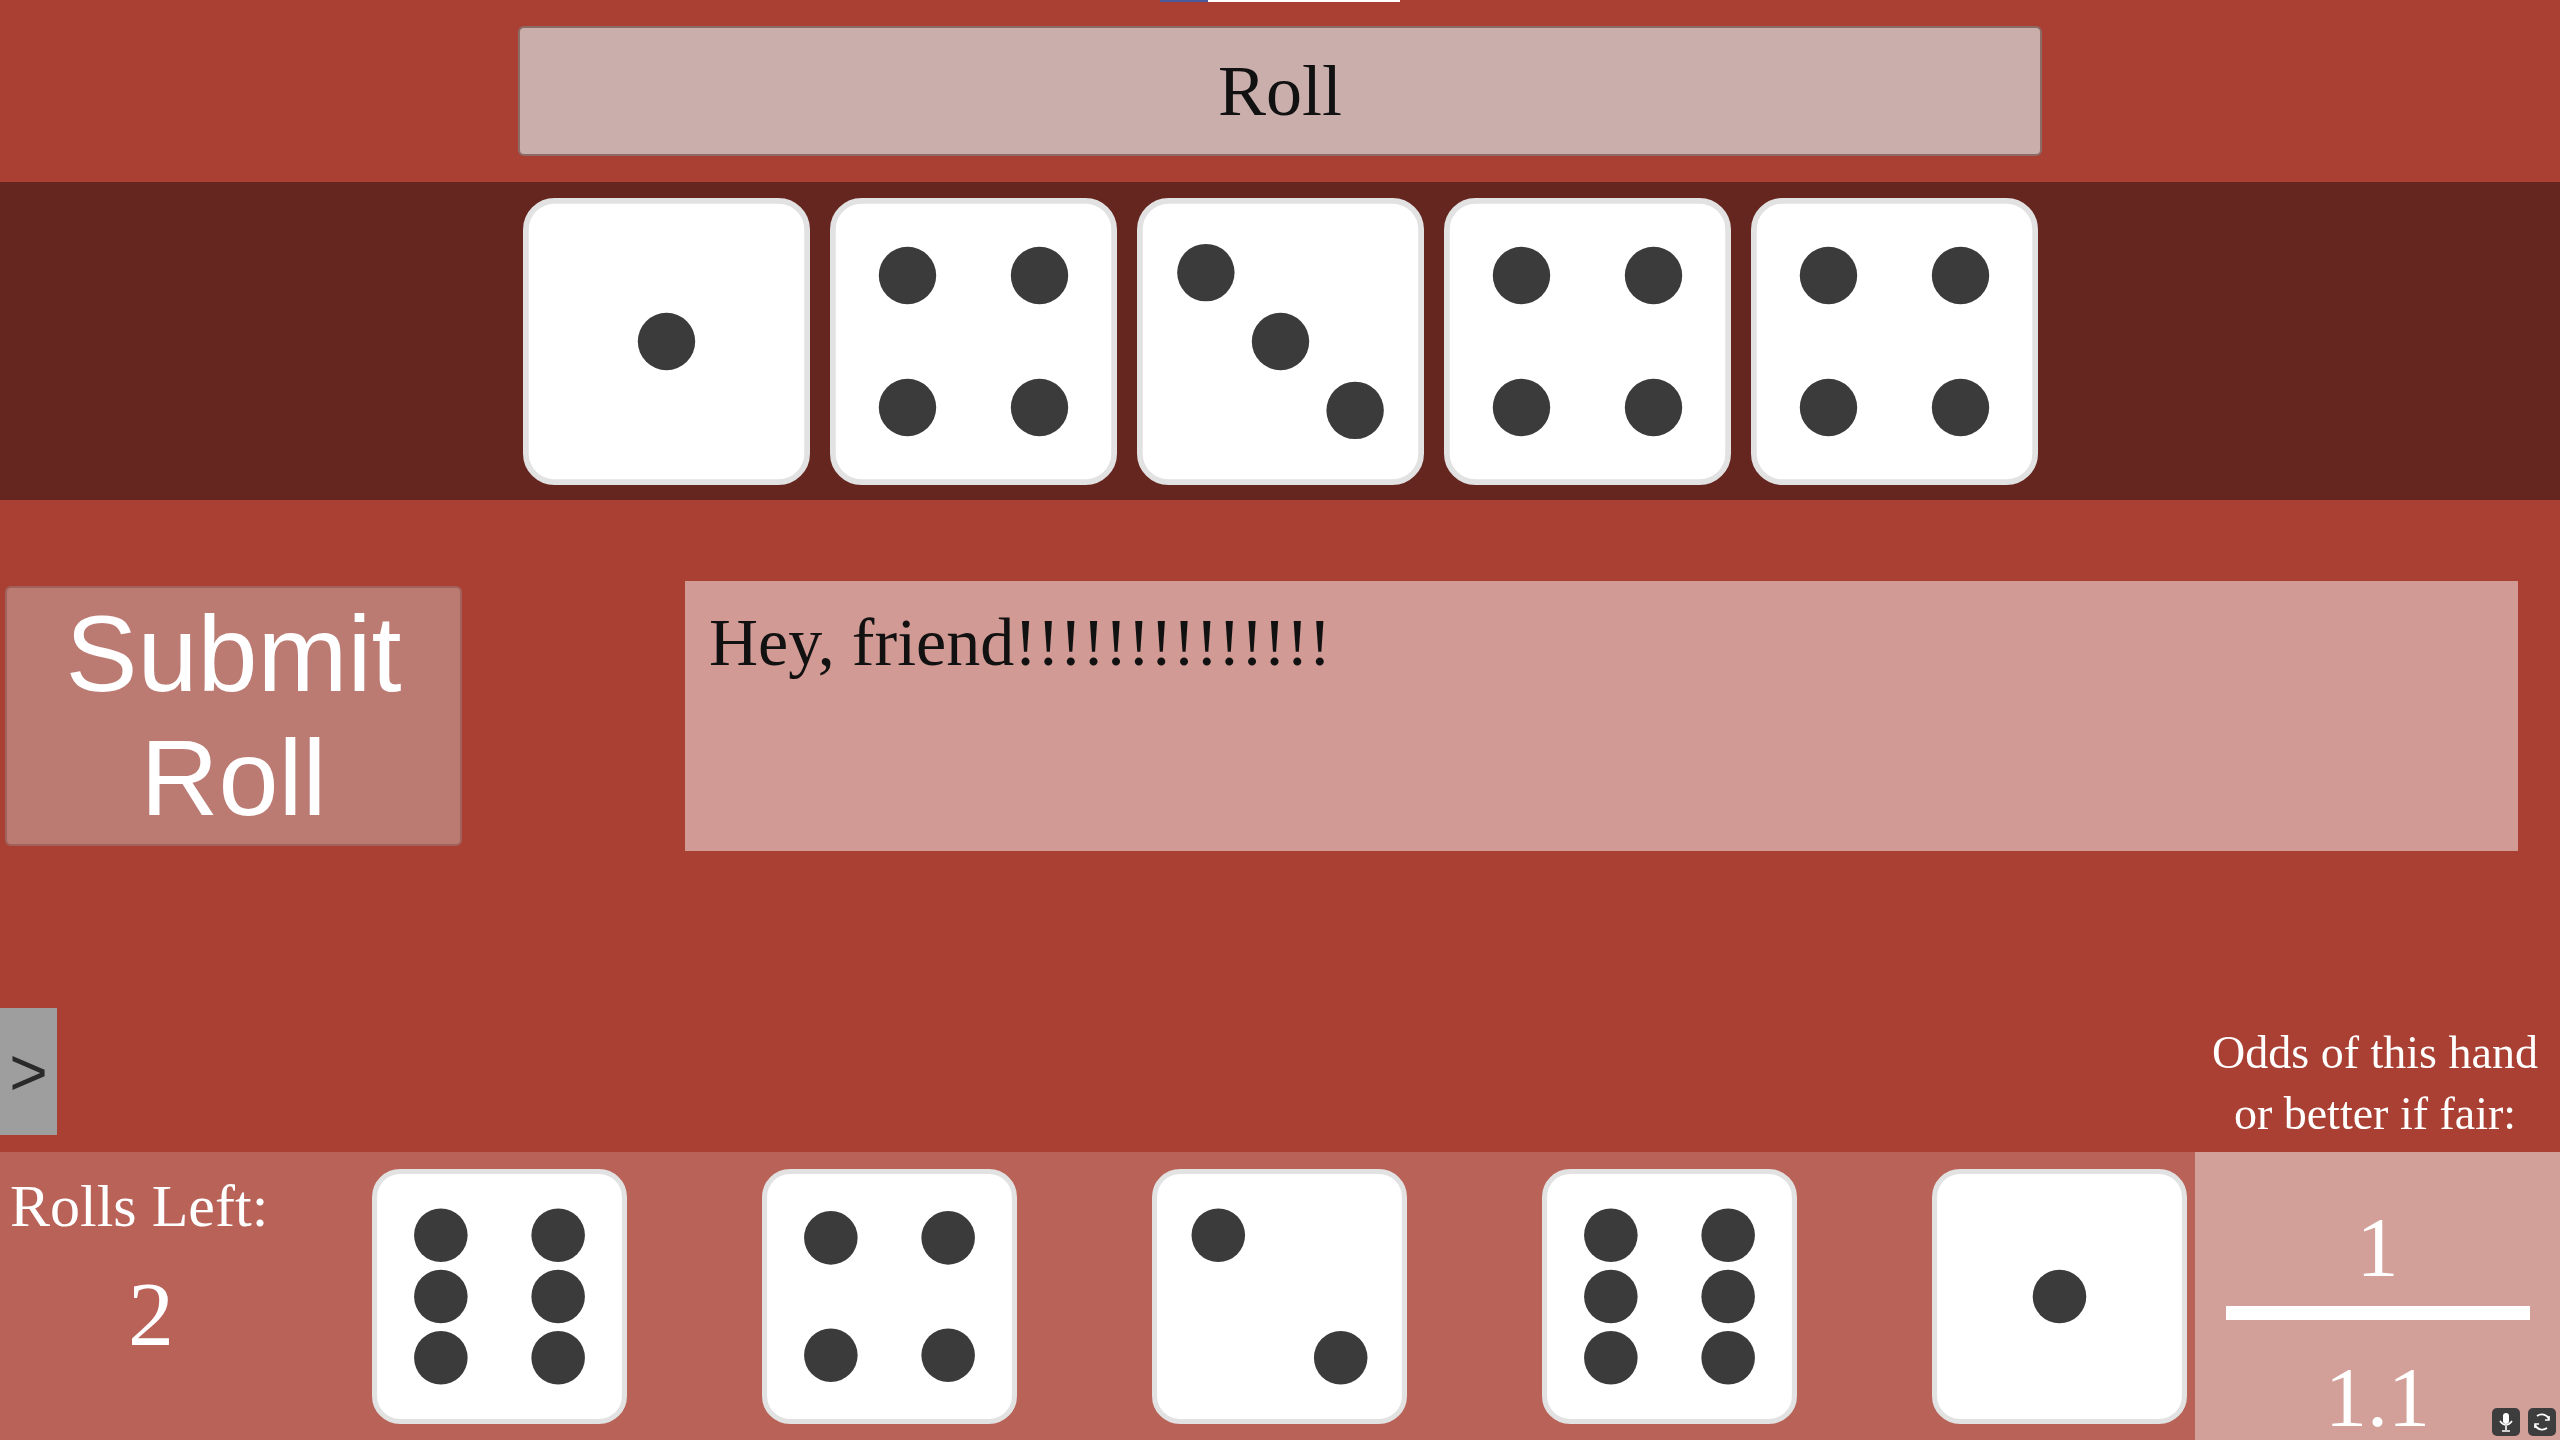  Describe the element at coordinates (2375, 1083) in the screenshot. I see `odds-label: Odds of this hand or better if fair:` at that location.